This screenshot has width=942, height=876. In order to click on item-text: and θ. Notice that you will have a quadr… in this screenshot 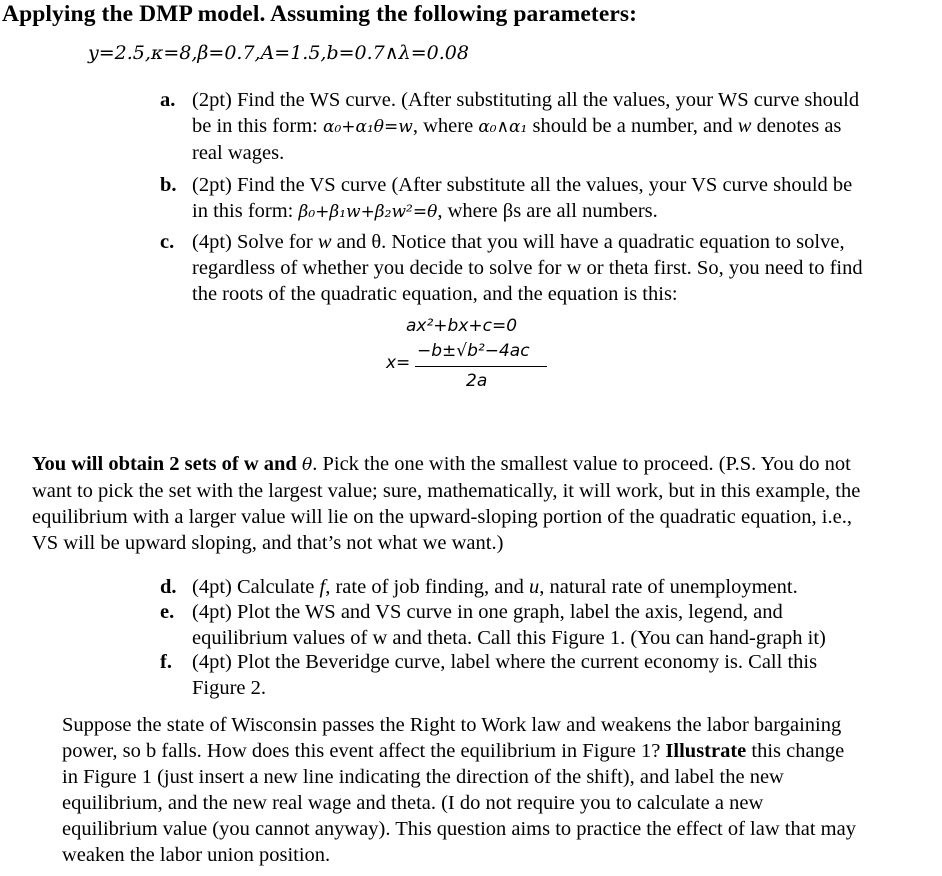, I will do `click(588, 242)`.